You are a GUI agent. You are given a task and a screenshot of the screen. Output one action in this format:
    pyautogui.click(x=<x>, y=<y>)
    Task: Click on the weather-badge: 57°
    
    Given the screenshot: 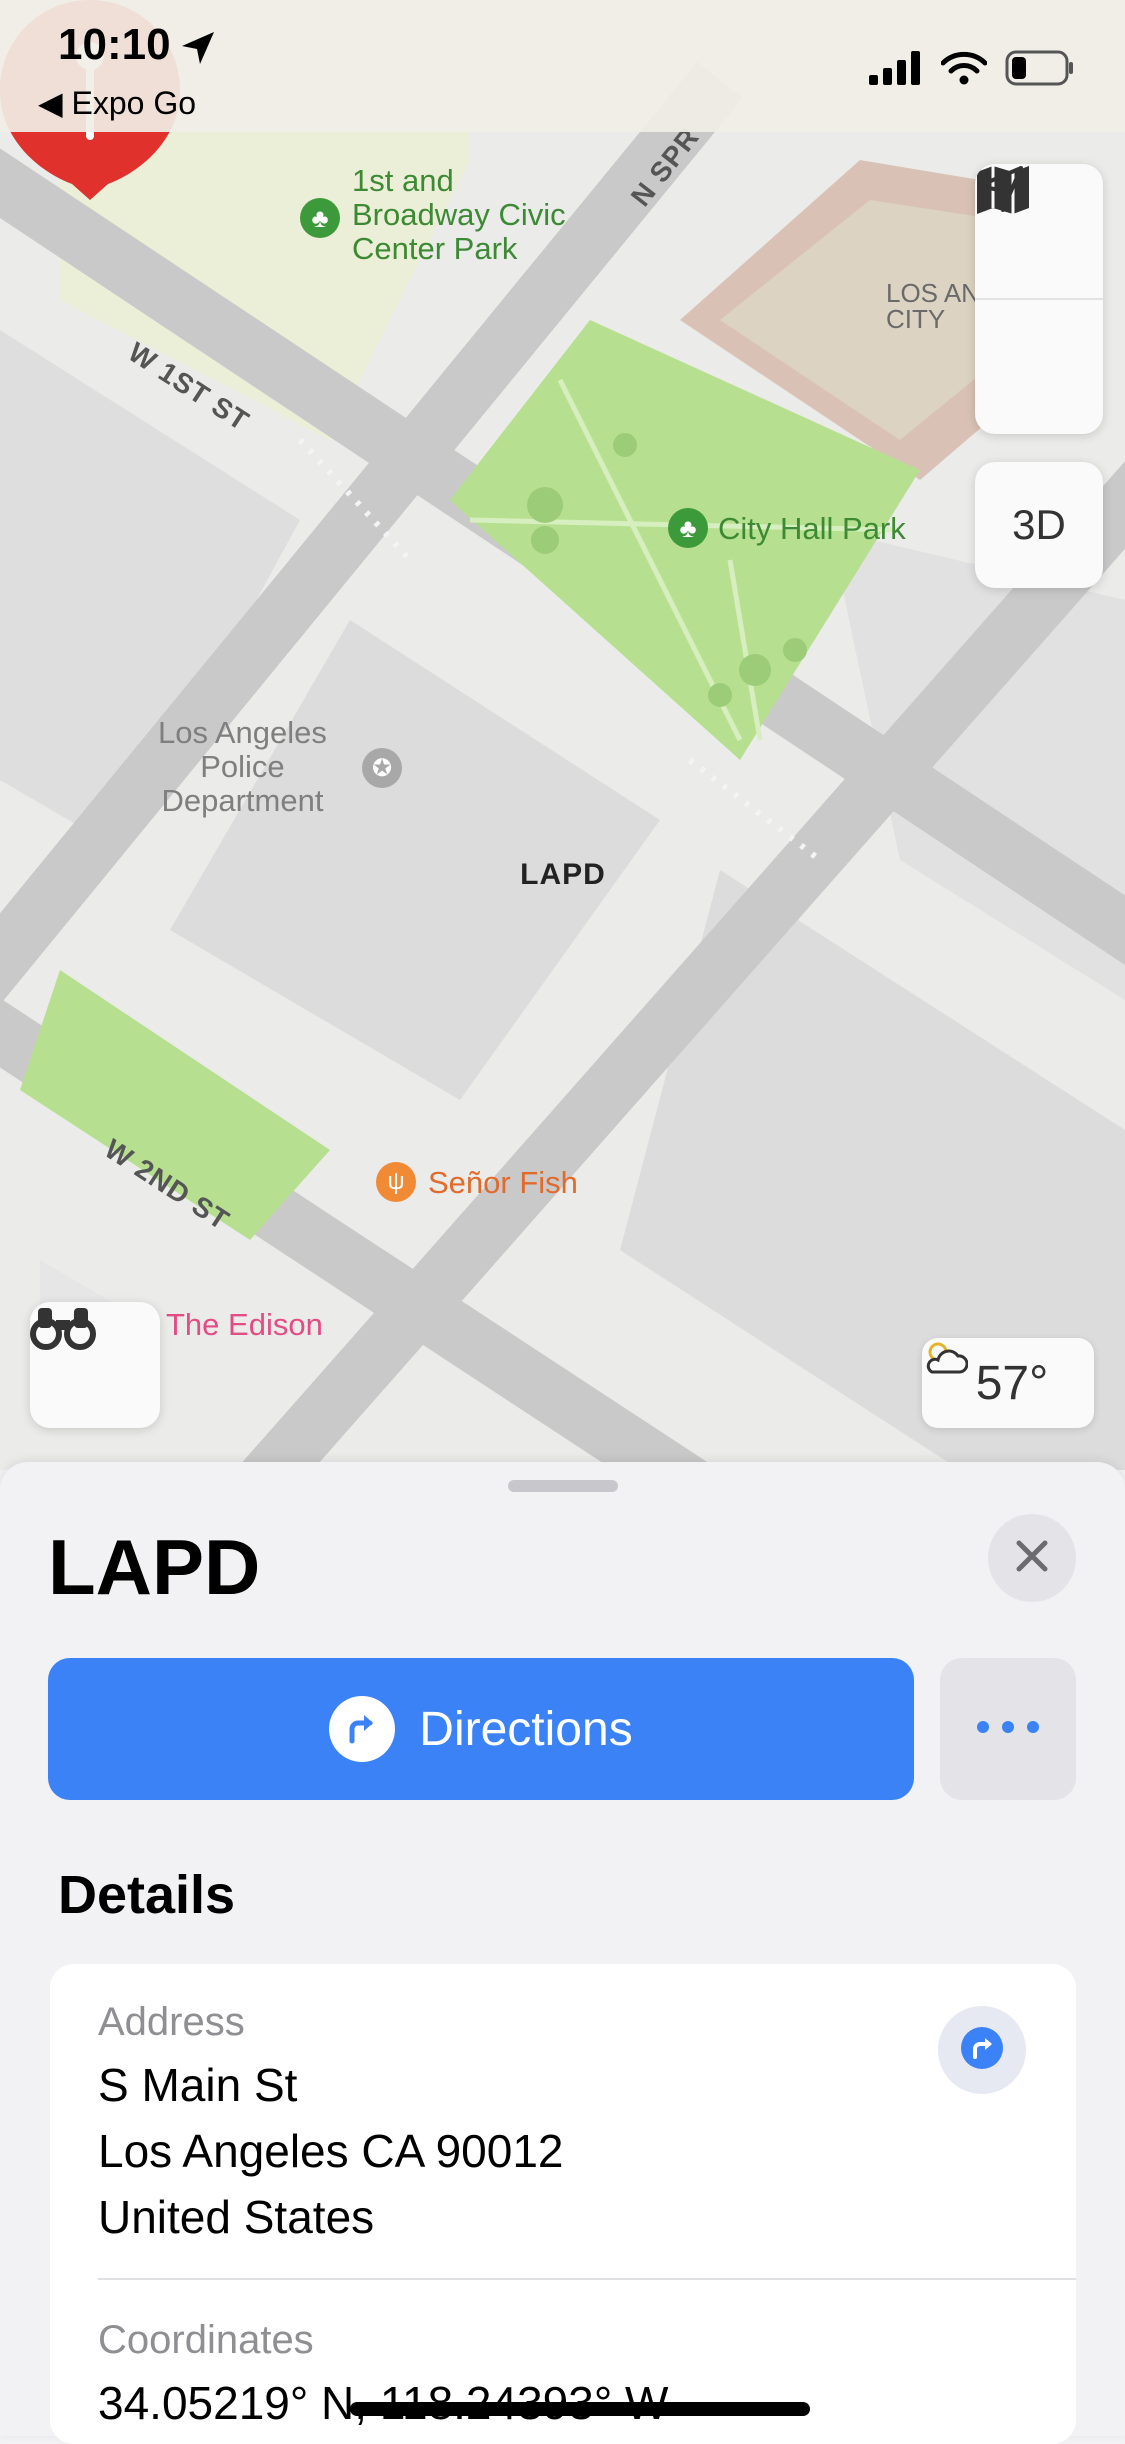 What is the action you would take?
    pyautogui.click(x=1008, y=1383)
    